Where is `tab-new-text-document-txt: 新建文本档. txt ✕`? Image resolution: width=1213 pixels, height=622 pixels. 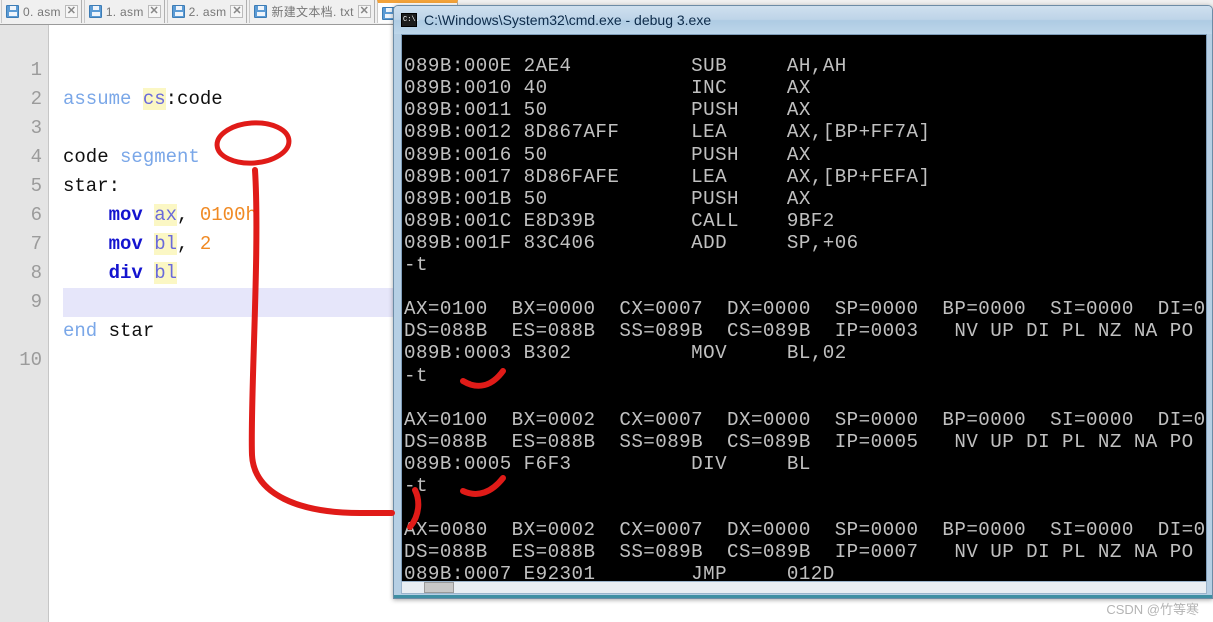
tab-new-text-document-txt: 新建文本档. txt ✕ is located at coordinates (312, 11).